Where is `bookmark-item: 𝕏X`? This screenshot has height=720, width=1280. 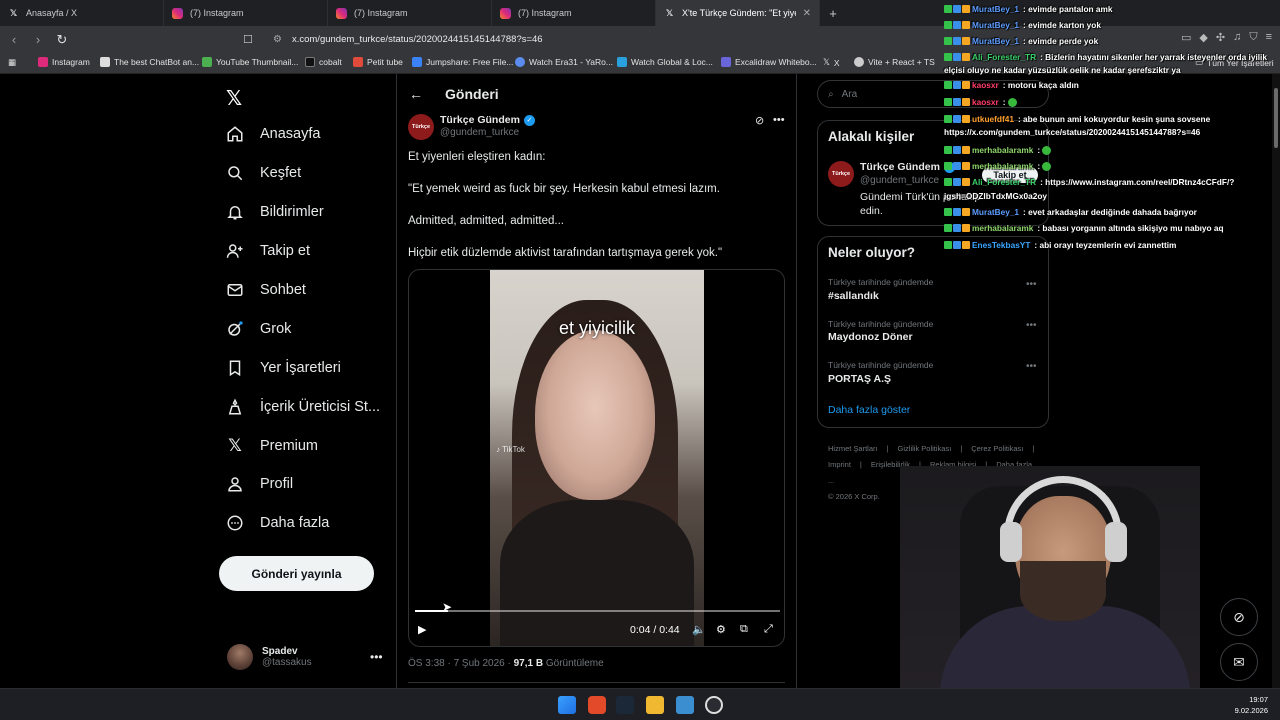 bookmark-item: 𝕏X is located at coordinates (831, 62).